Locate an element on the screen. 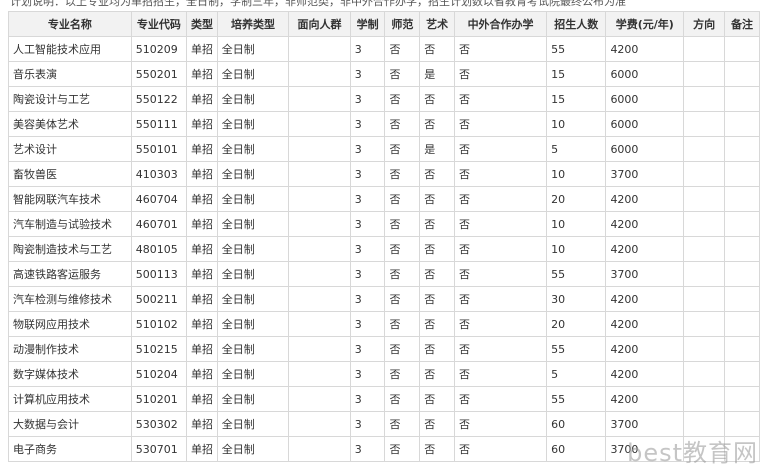 Image resolution: width=766 pixels, height=471 pixels. quota-cell: 5 is located at coordinates (576, 374).